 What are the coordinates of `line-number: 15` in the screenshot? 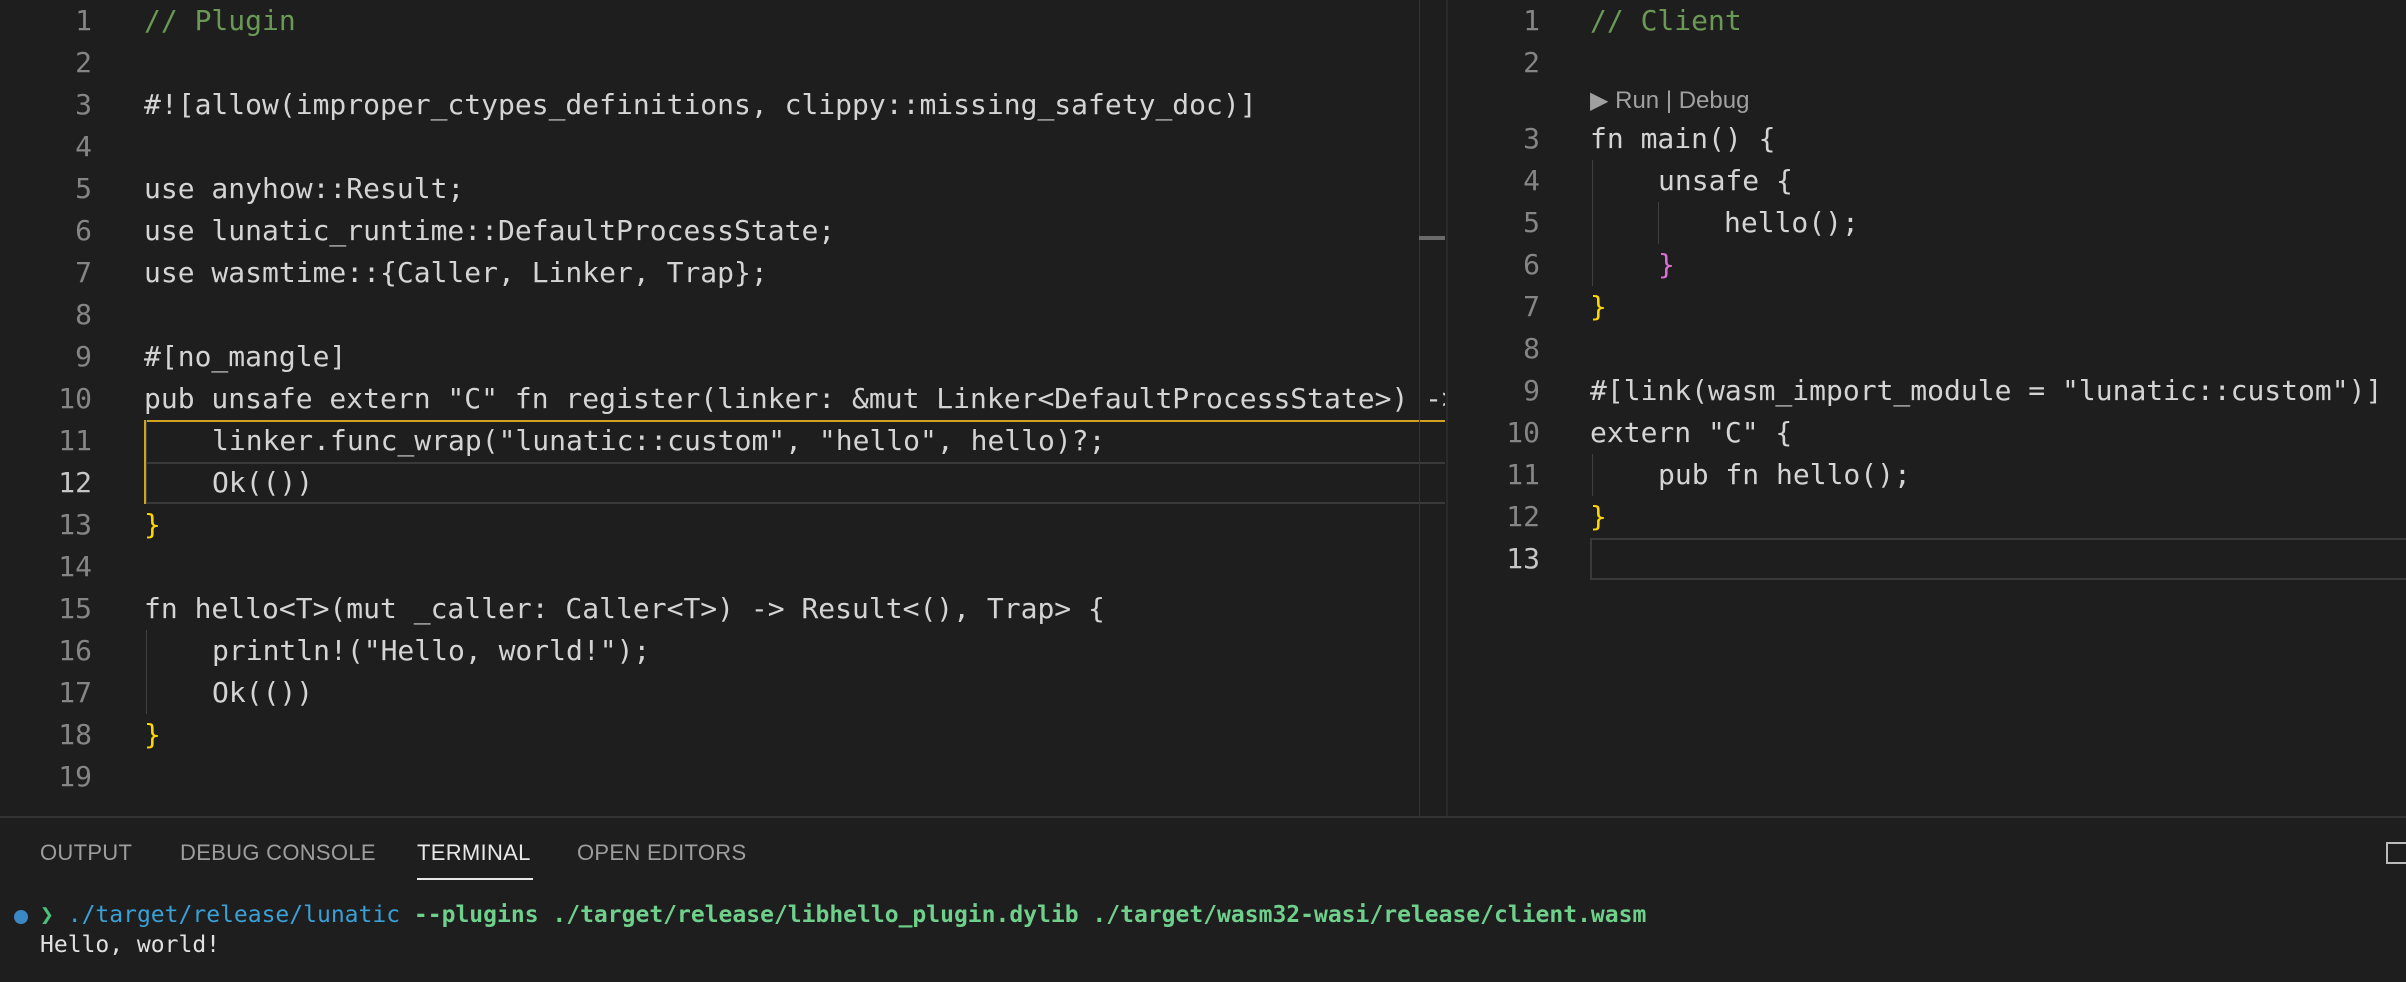 It's located at (75, 608).